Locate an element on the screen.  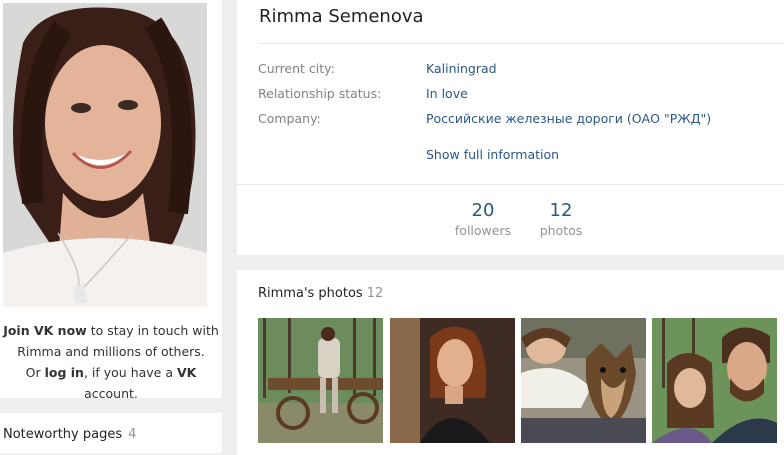
photo-woman-with-dog-image is located at coordinates (583, 380).